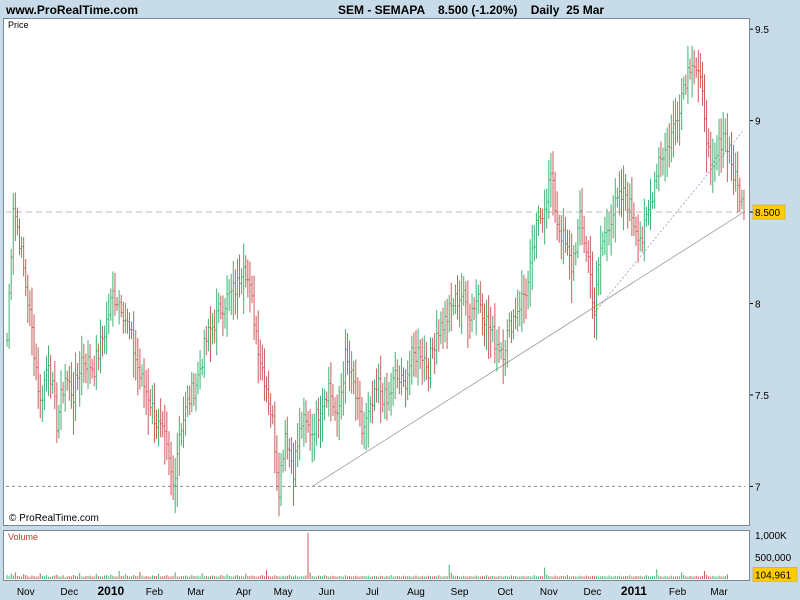 The image size is (800, 600). What do you see at coordinates (26, 592) in the screenshot?
I see `x-tick-label: Nov` at bounding box center [26, 592].